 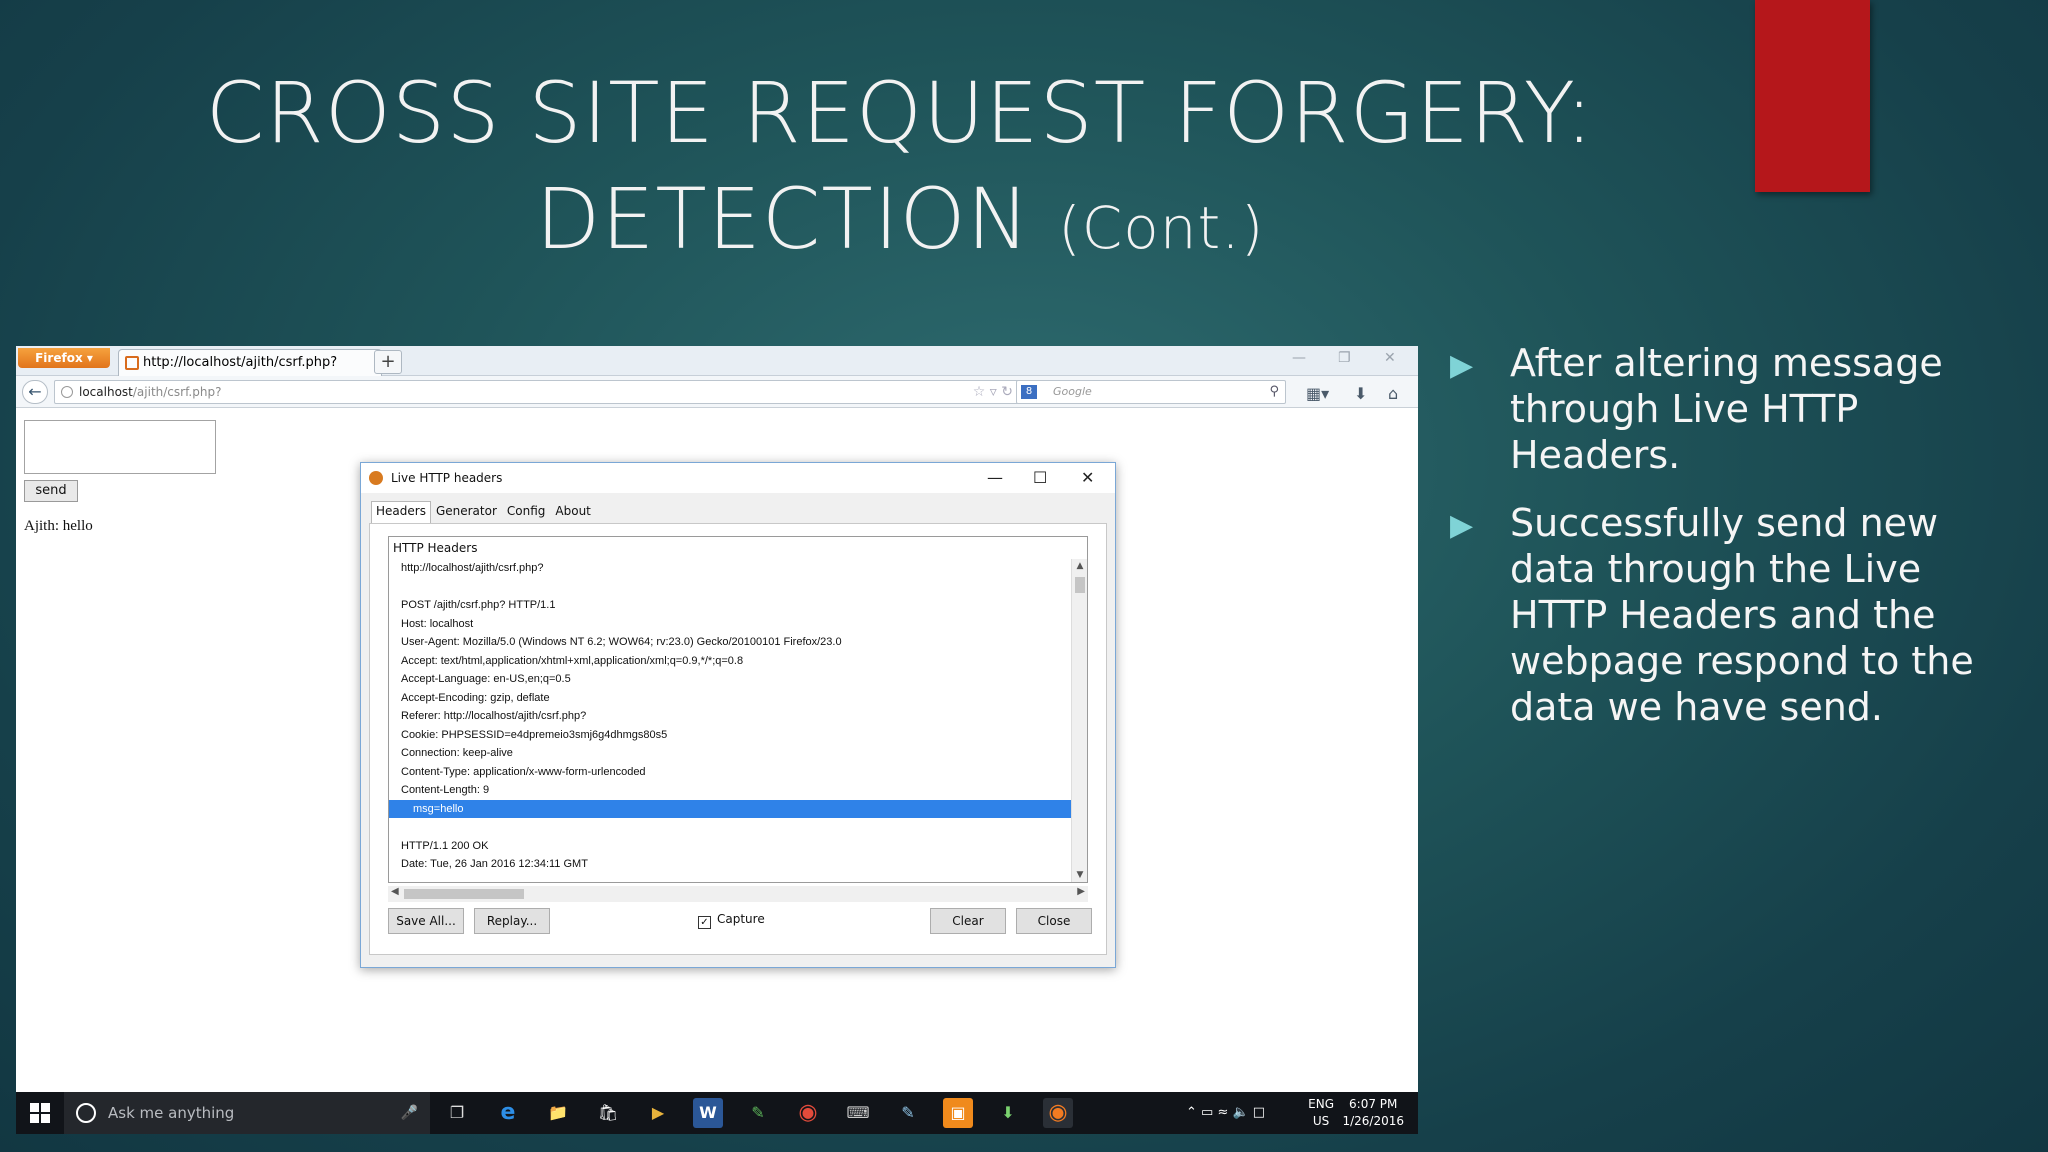 I want to click on url-host: localhost, so click(x=106, y=392).